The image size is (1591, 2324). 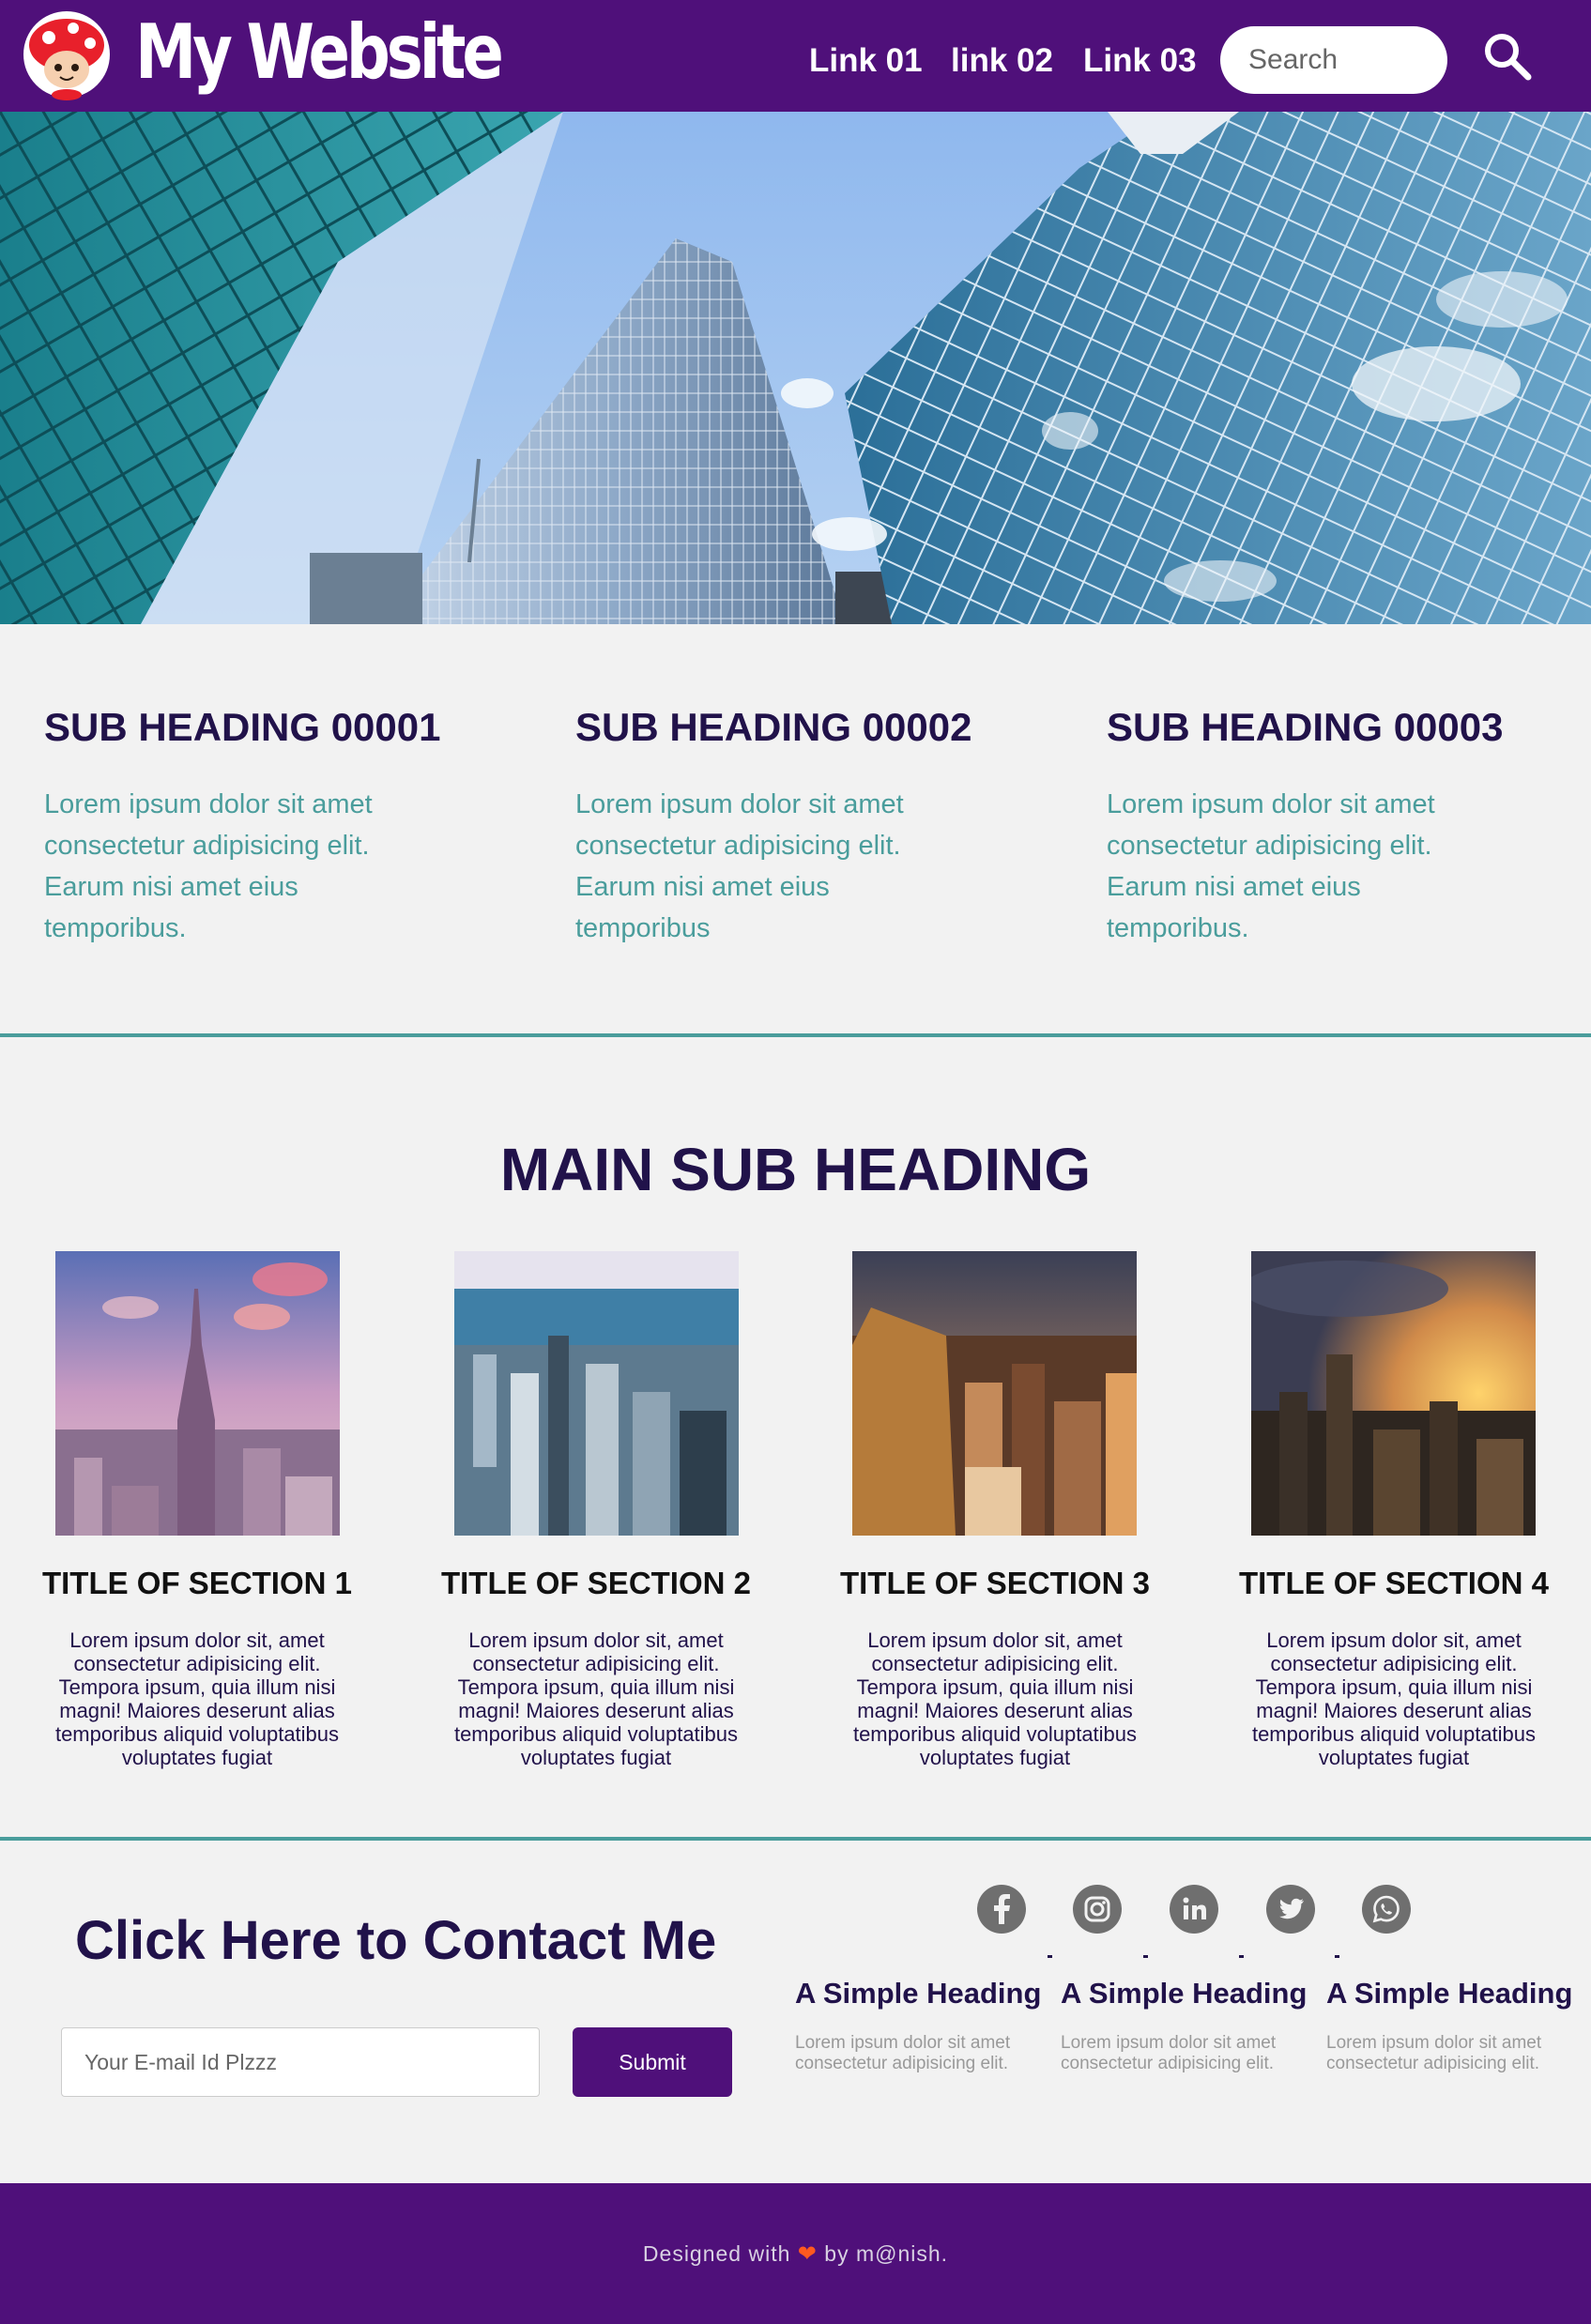 I want to click on feature-heading: SUB HEADING 00001, so click(x=243, y=727).